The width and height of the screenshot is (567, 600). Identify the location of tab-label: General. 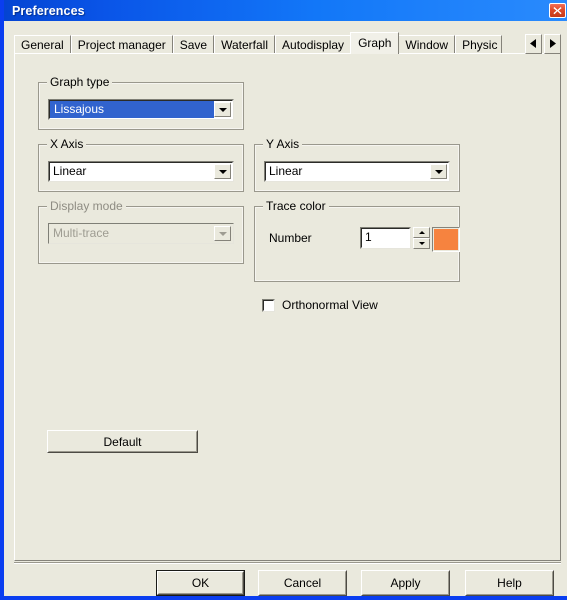
(42, 45).